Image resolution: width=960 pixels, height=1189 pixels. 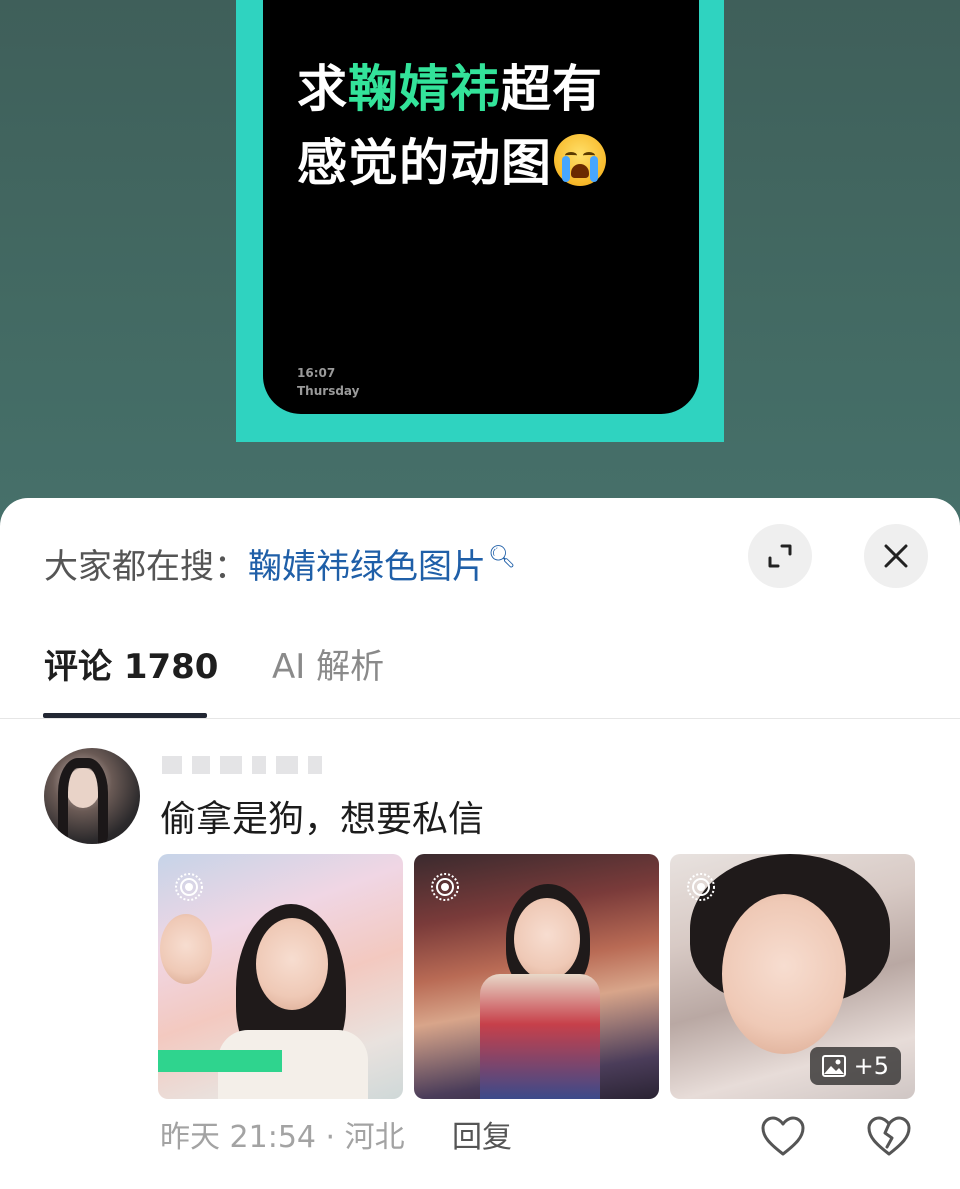 I want to click on comment-date: 昨天 21:54, so click(x=238, y=1137).